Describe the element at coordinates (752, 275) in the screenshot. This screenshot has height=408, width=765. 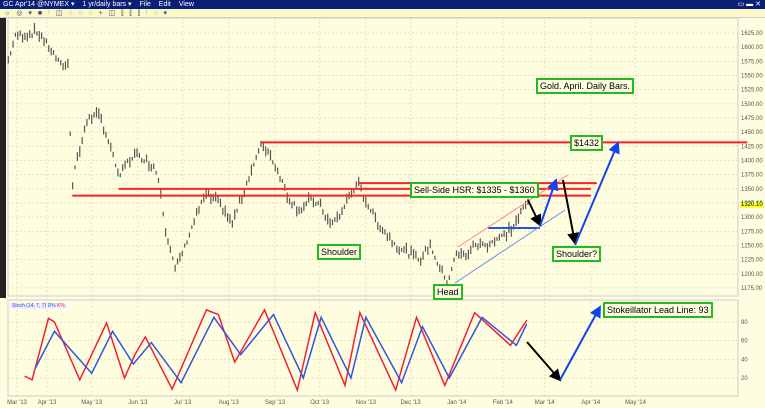
I see `price-tick-label: 1200.00` at that location.